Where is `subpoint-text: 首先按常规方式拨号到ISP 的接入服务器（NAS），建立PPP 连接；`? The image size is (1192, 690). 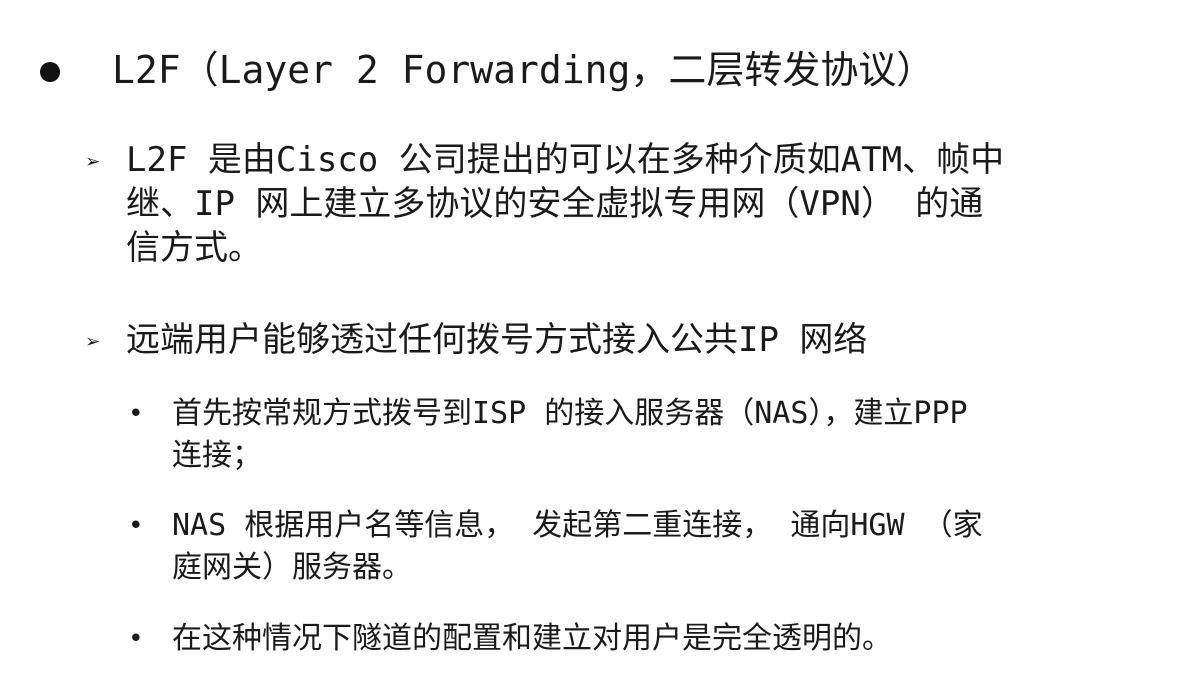
subpoint-text: 首先按常规方式拨号到ISP 的接入服务器（NAS），建立PPP 连接； is located at coordinates (570, 434).